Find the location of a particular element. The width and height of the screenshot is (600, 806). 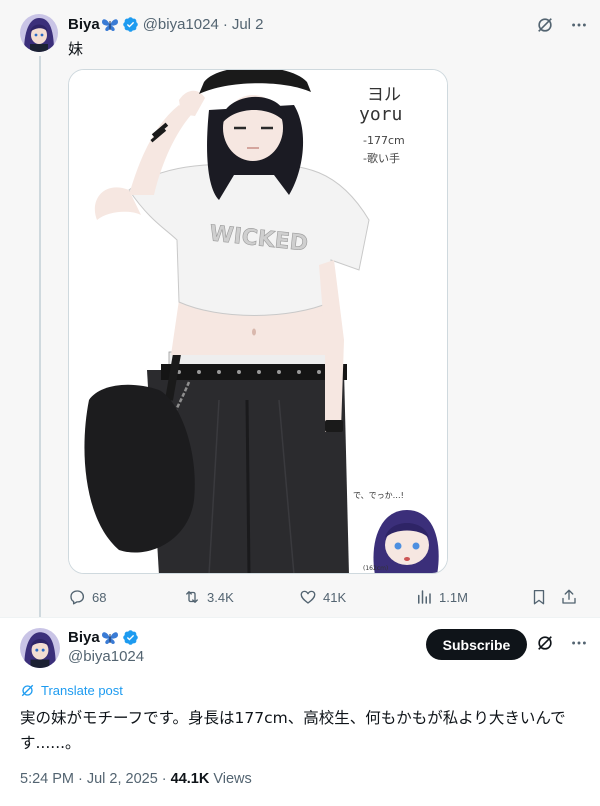

translate-label: Translate post is located at coordinates (82, 690).